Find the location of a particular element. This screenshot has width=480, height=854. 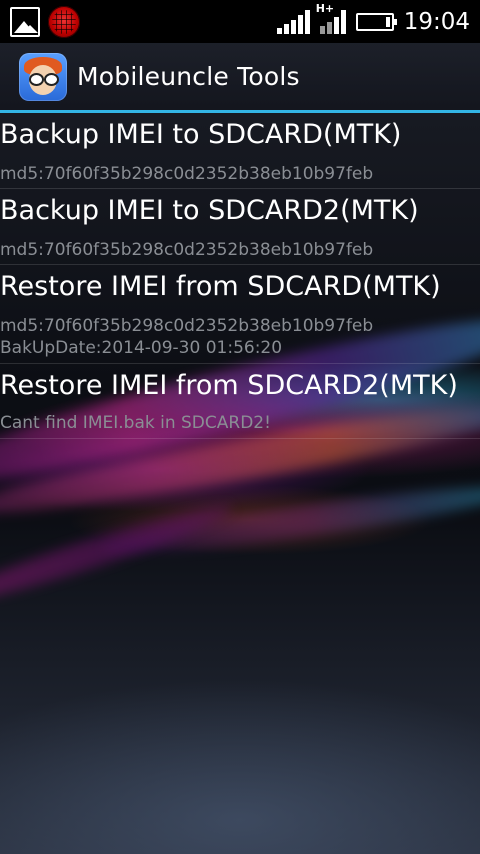

status-clock: 19:04 is located at coordinates (436, 21).